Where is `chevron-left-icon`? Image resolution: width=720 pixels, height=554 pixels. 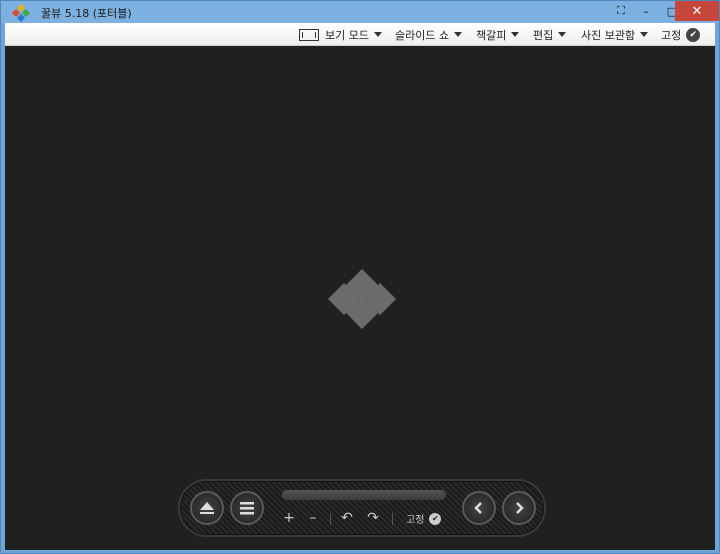 chevron-left-icon is located at coordinates (478, 508).